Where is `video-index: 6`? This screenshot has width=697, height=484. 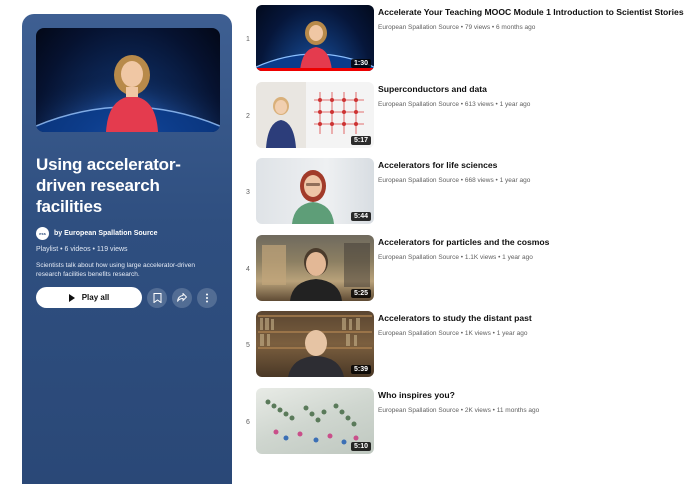
video-index: 6 is located at coordinates (248, 422).